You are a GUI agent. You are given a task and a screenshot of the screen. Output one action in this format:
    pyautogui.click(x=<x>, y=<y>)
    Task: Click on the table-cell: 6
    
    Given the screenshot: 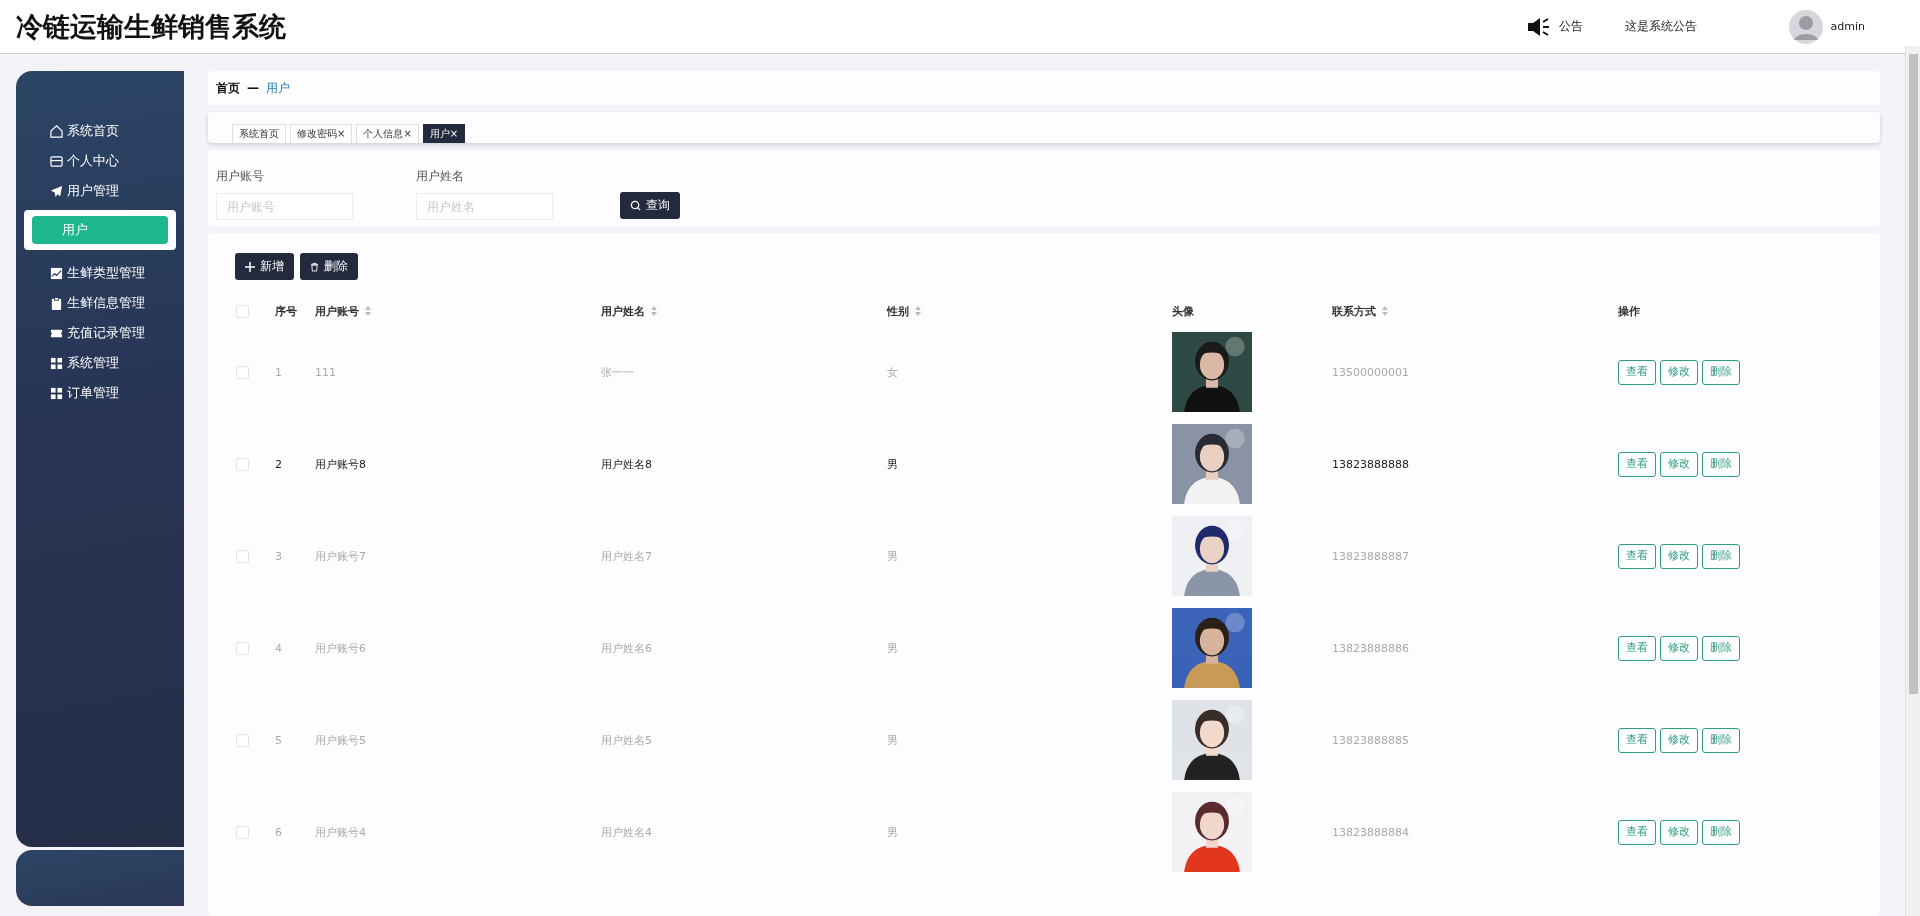 What is the action you would take?
    pyautogui.click(x=278, y=832)
    